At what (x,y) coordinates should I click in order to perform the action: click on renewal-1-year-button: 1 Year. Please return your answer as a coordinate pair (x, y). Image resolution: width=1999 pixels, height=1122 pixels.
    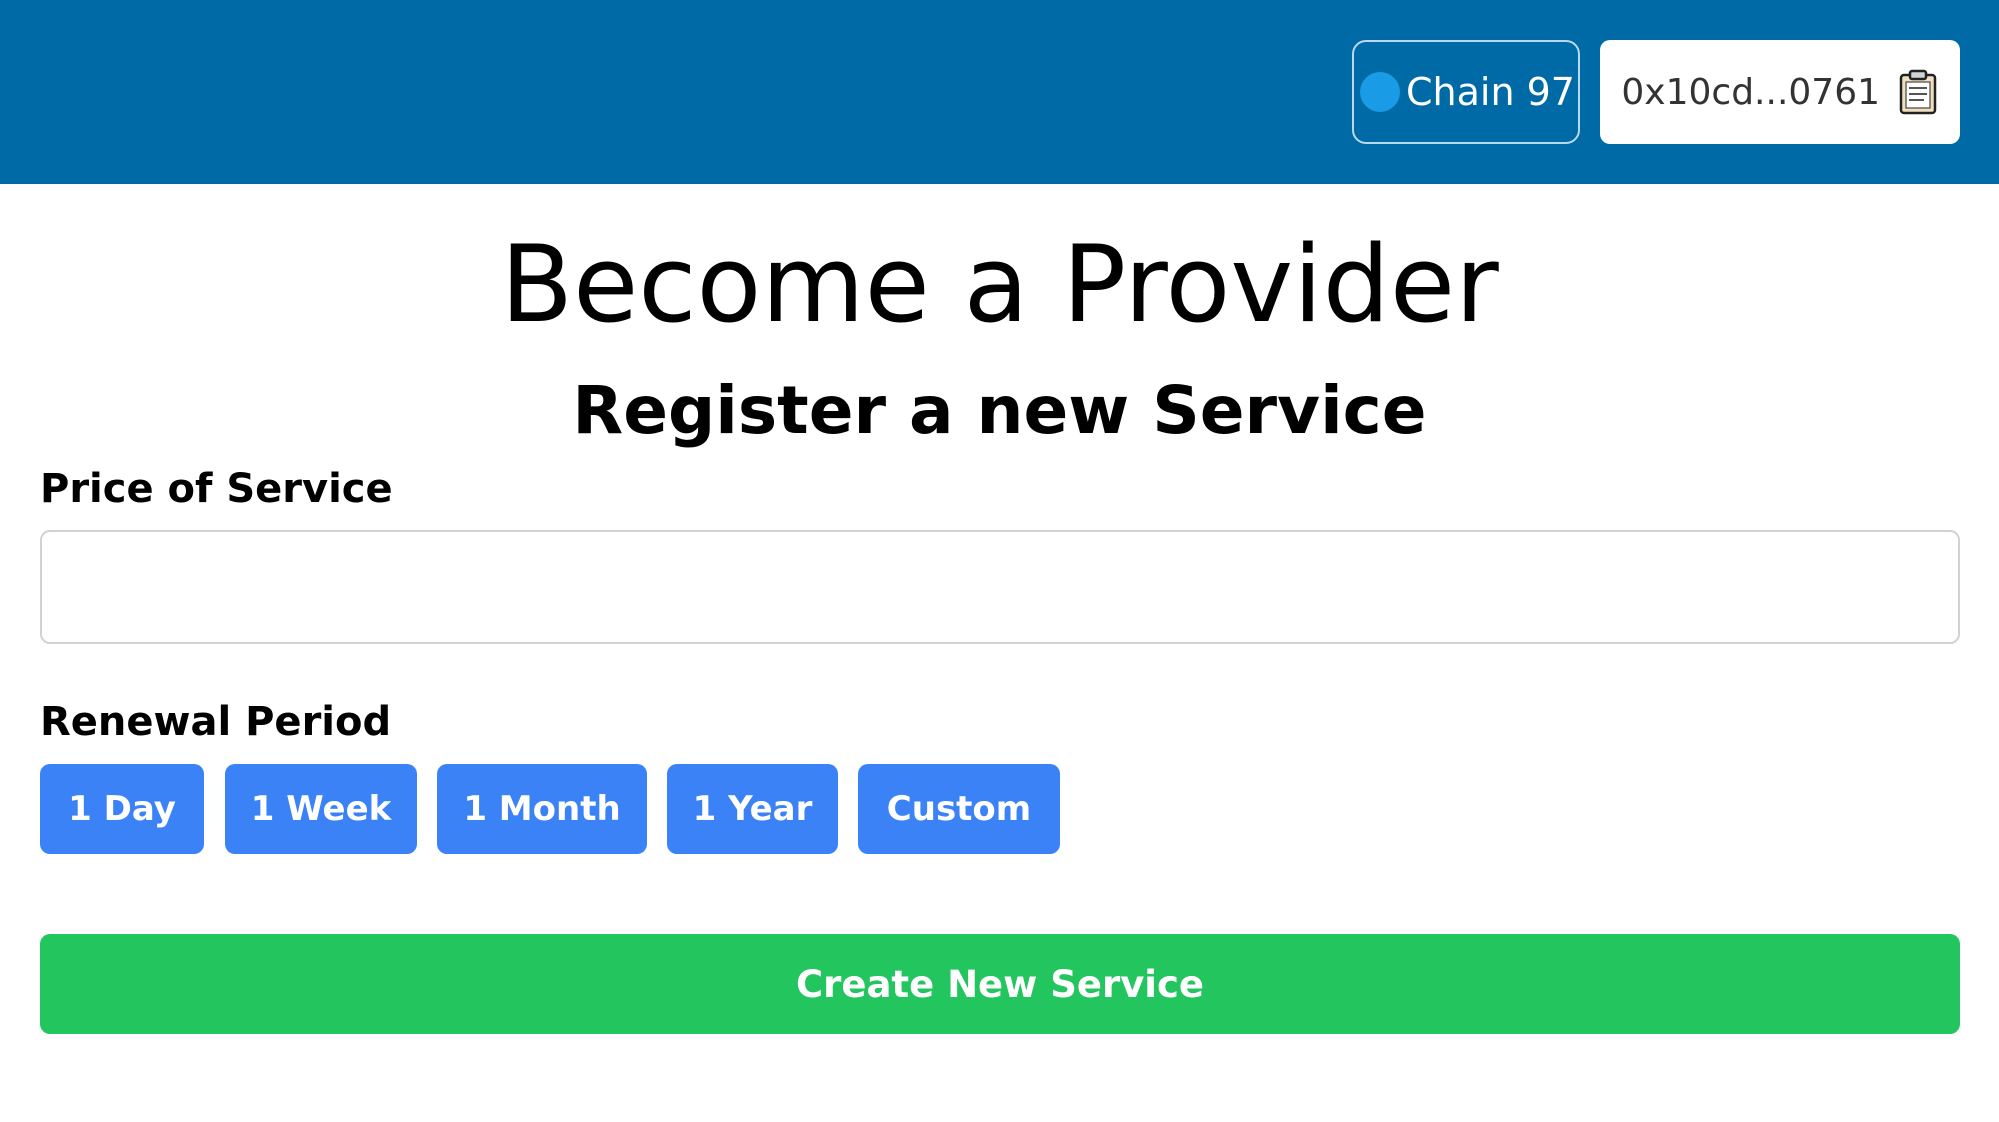
    Looking at the image, I should click on (752, 809).